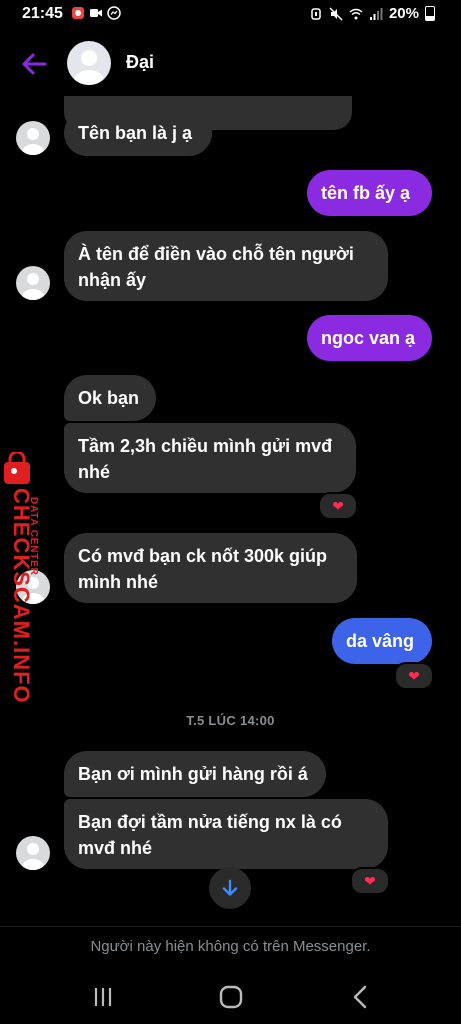 This screenshot has width=461, height=1024. Describe the element at coordinates (17, 468) in the screenshot. I see `lock-logo-icon` at that location.